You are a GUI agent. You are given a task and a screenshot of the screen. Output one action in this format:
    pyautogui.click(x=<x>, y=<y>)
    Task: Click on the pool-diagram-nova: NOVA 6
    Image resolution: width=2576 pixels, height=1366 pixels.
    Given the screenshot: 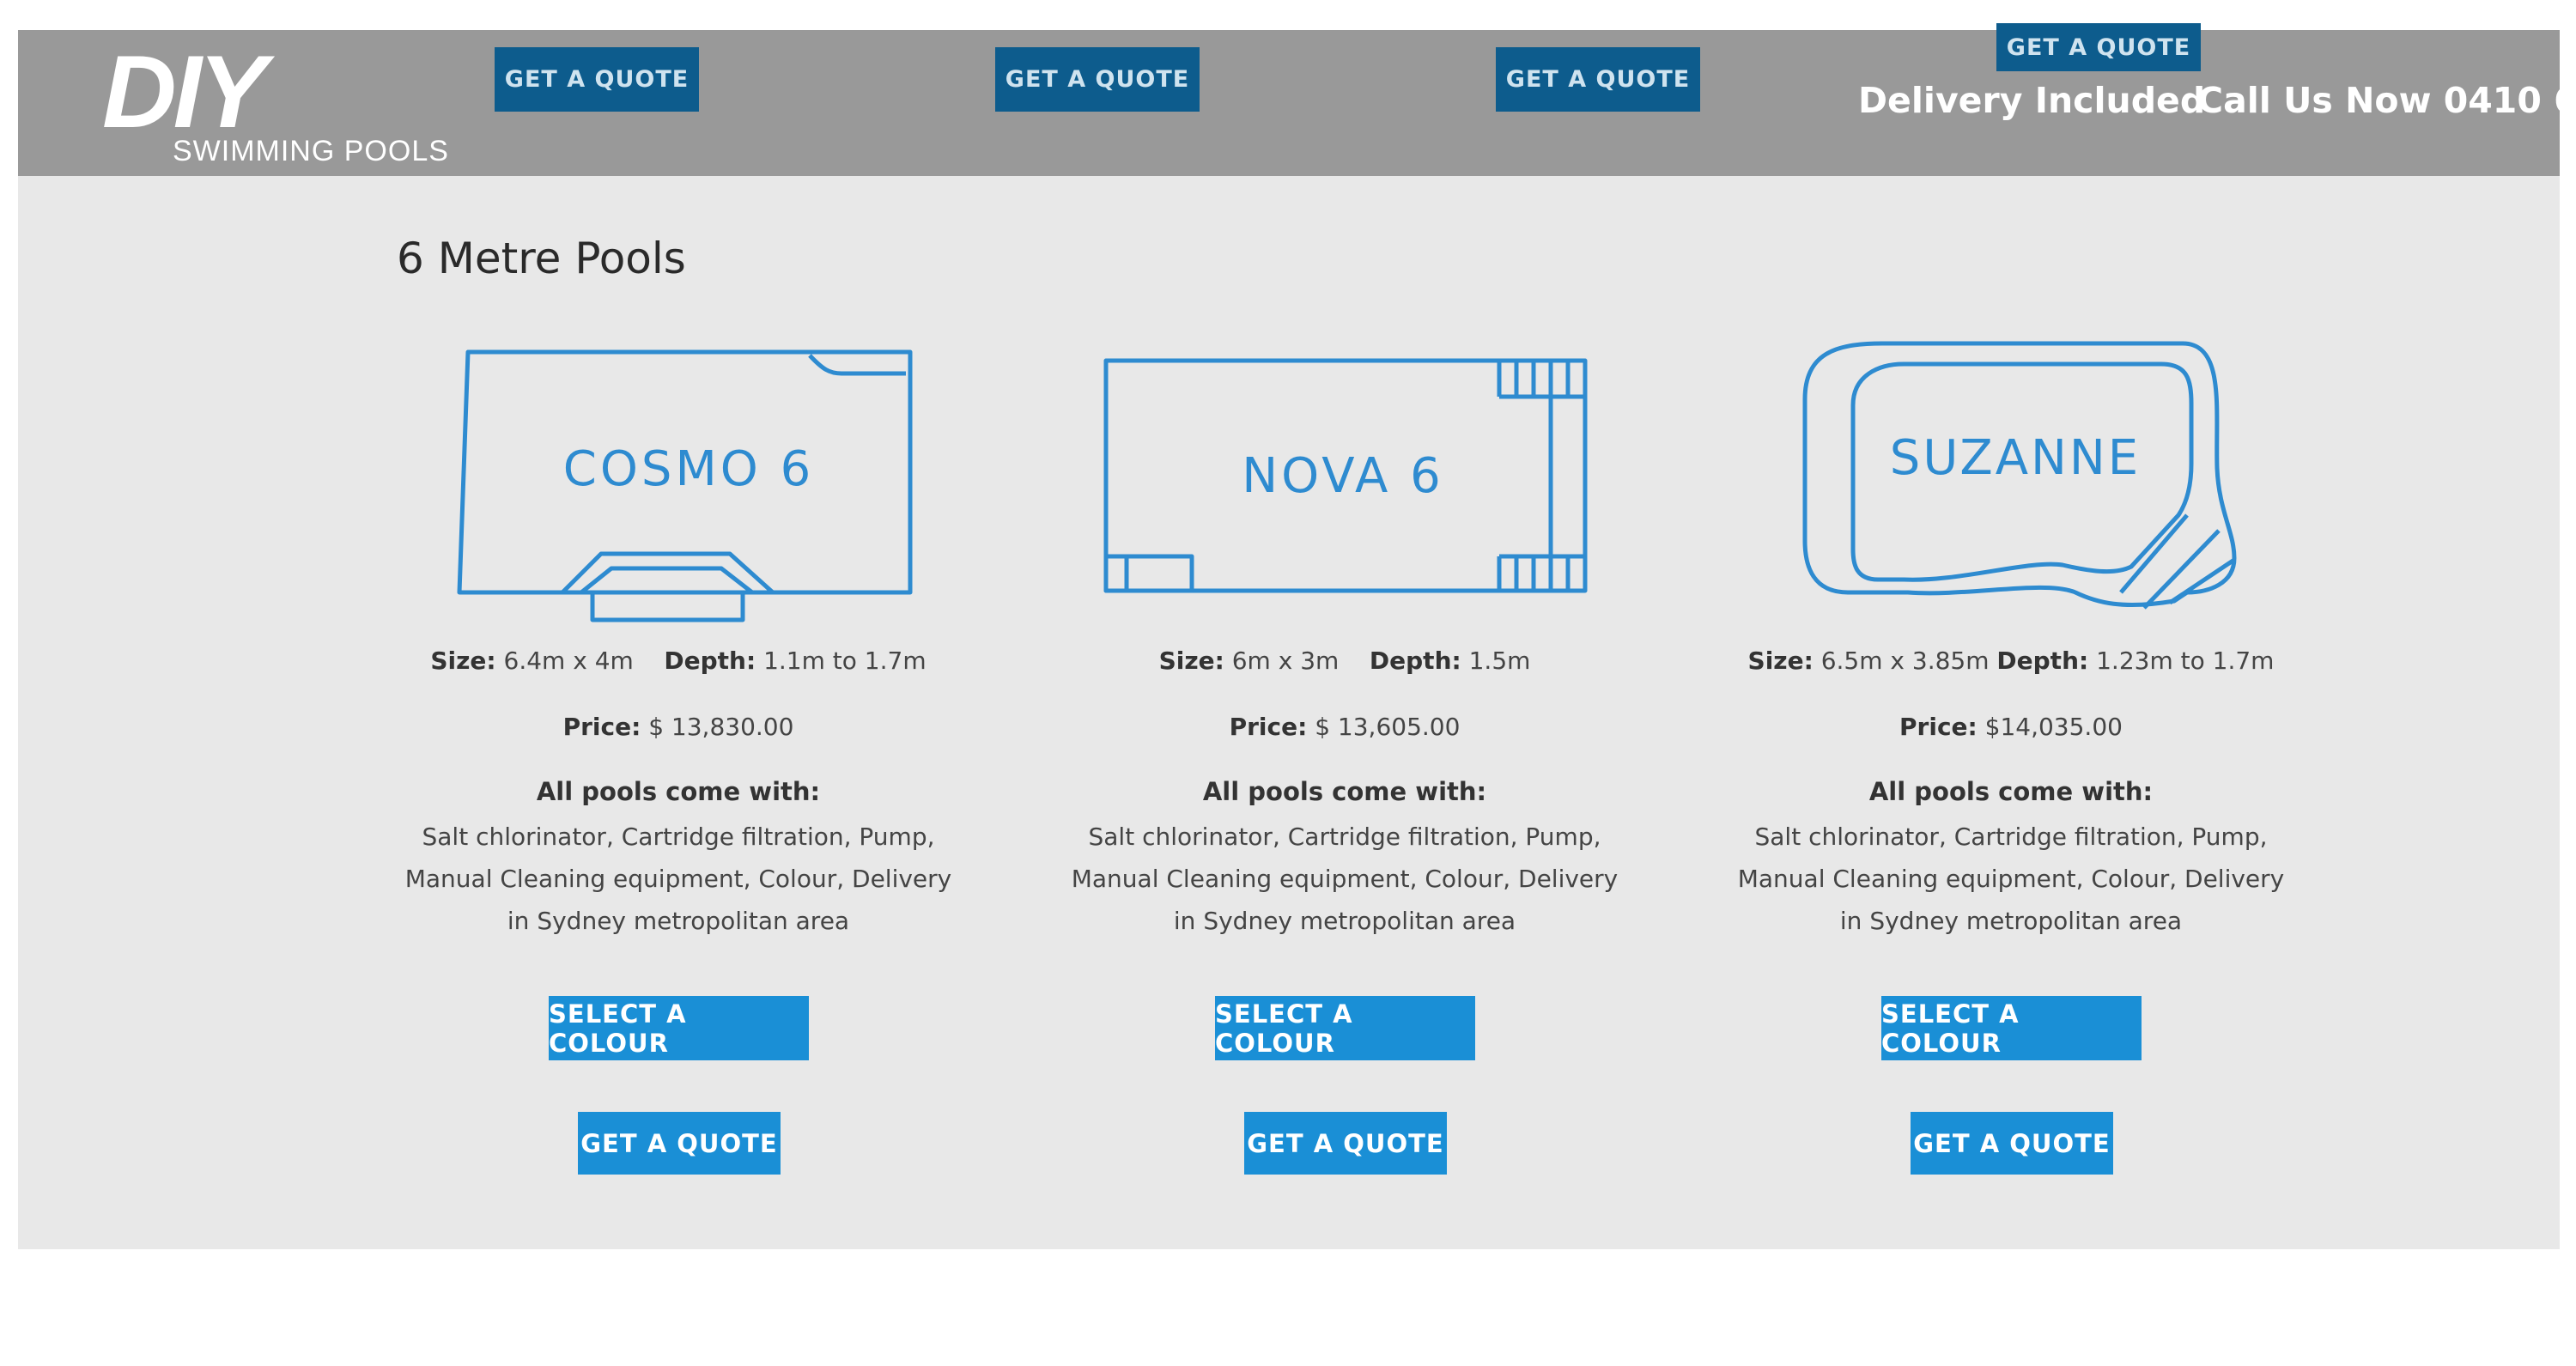 What is the action you would take?
    pyautogui.click(x=1345, y=485)
    